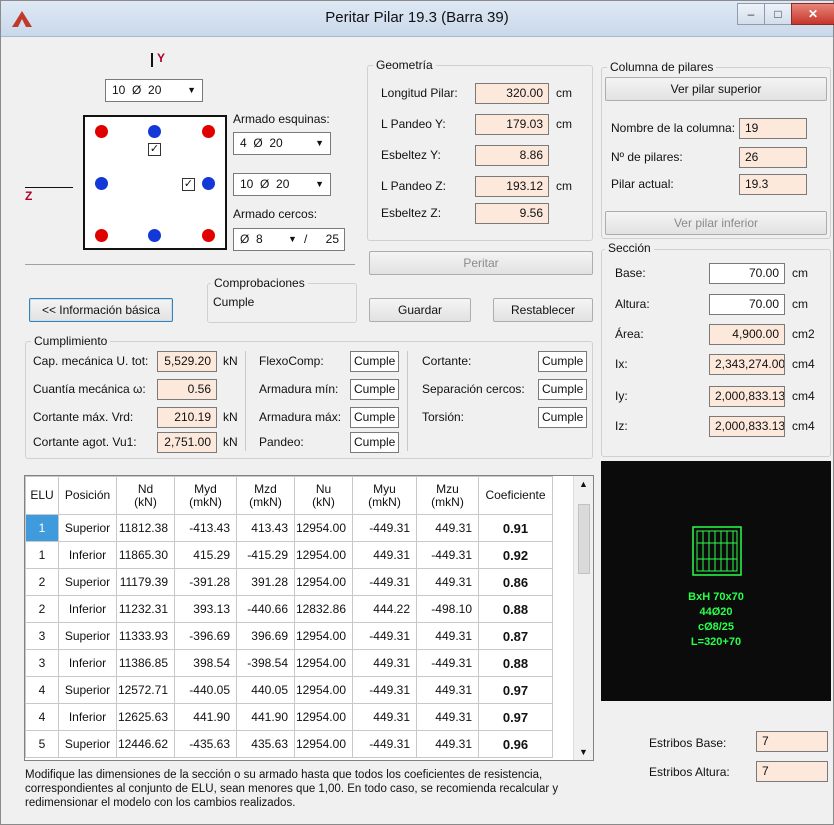 This screenshot has height=825, width=834. Describe the element at coordinates (145, 555) in the screenshot. I see `cell-nd: 11865.30` at that location.